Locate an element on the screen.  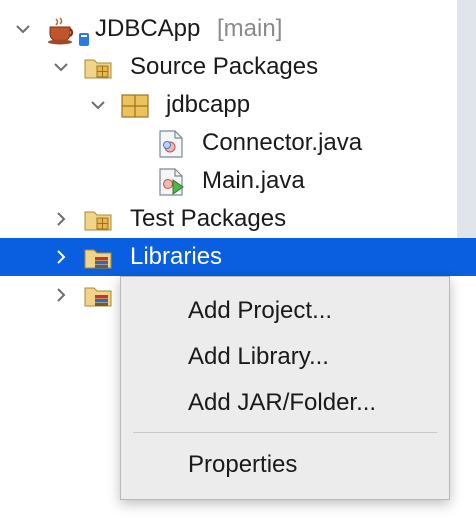
tree-node-package: jdbcapp is located at coordinates (238, 105).